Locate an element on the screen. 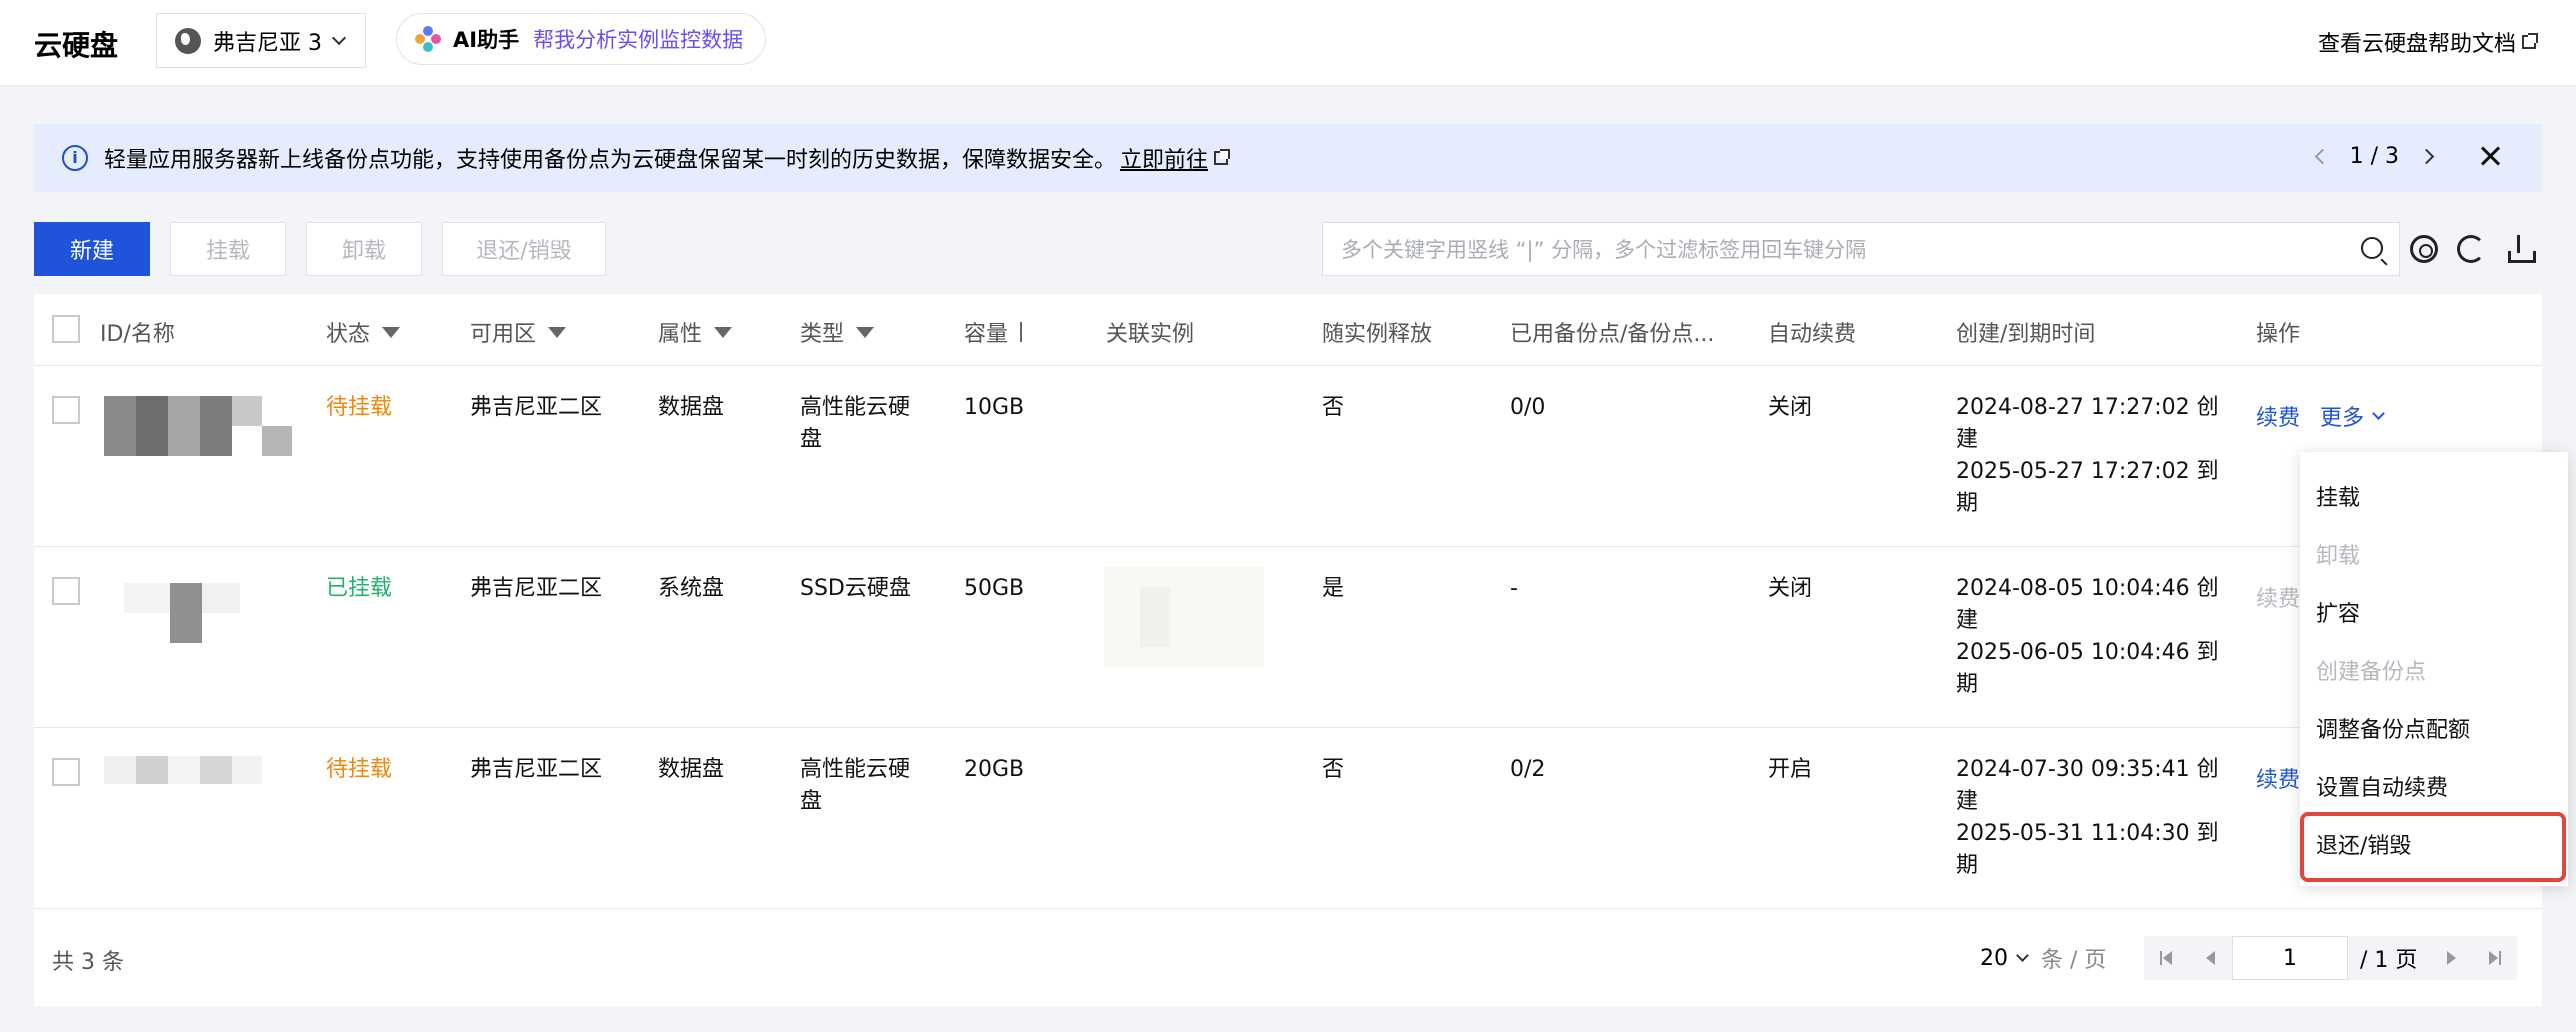  ai-prompt-link: 帮我分析实例监控数据 is located at coordinates (638, 39).